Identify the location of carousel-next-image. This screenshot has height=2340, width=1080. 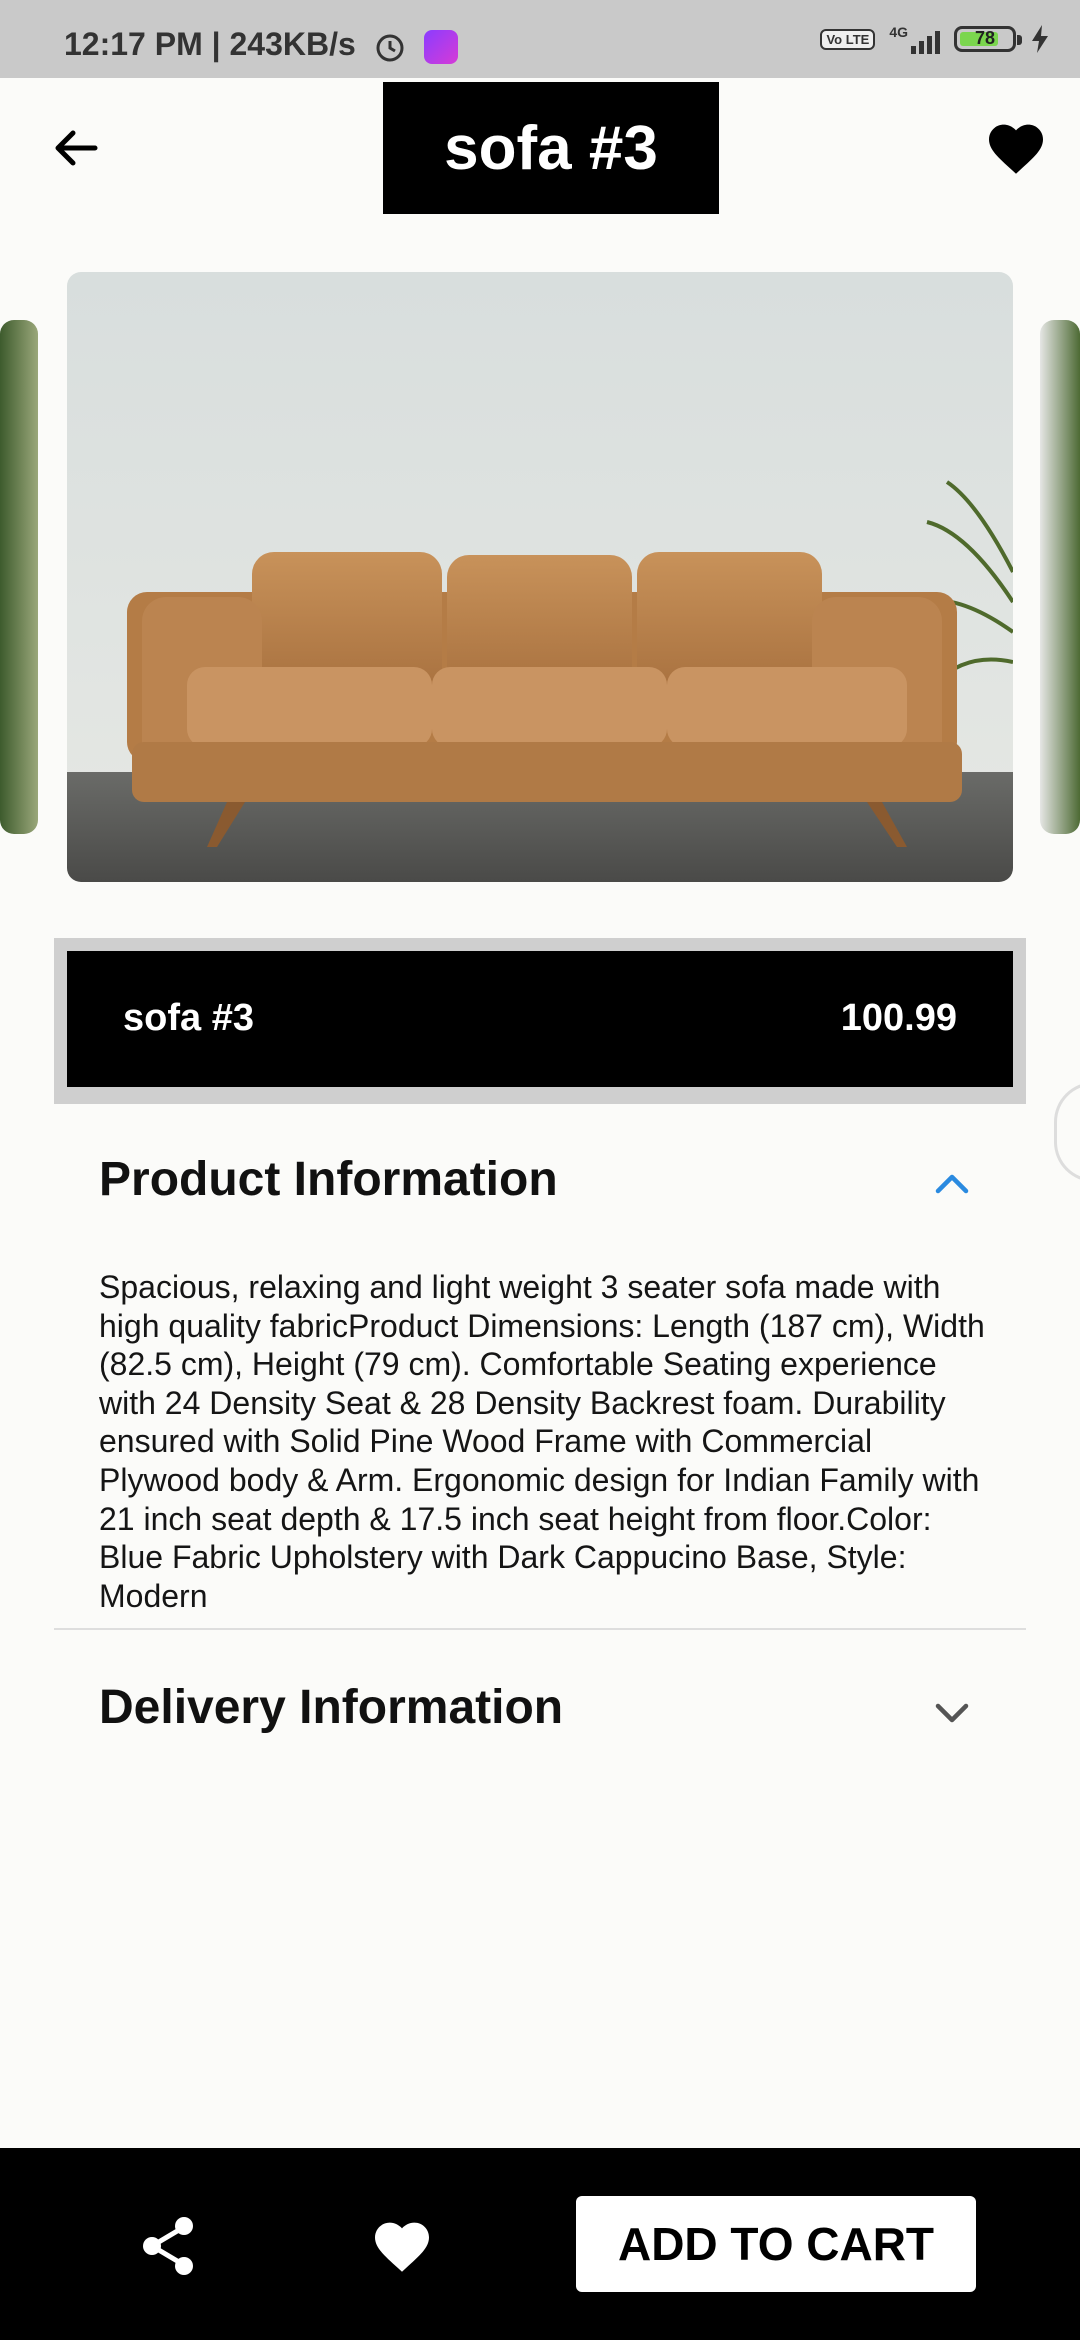
(1060, 577).